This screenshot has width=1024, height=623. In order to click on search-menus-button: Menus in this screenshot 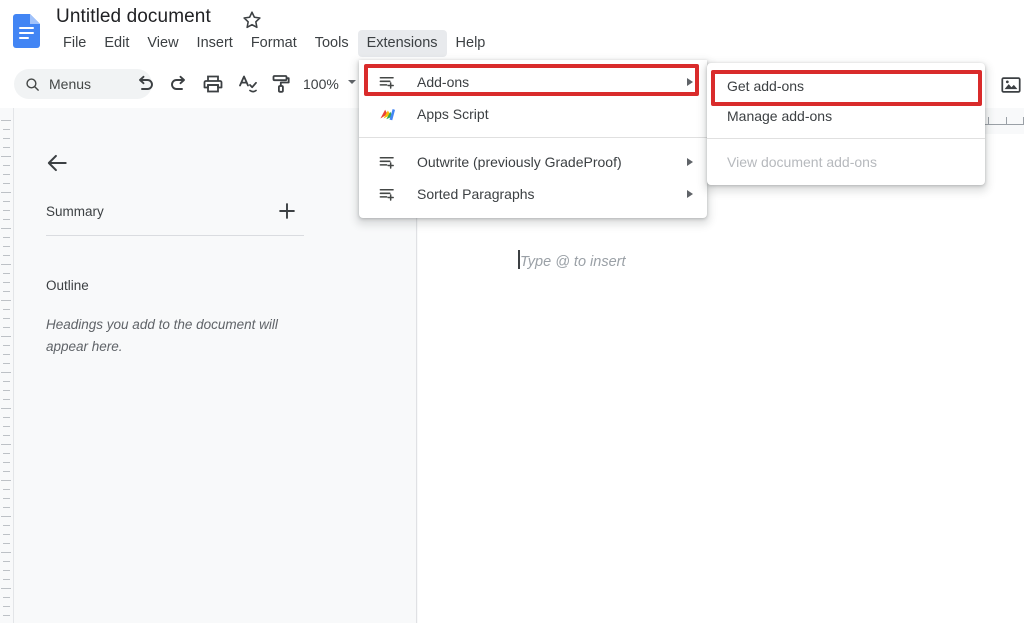, I will do `click(83, 84)`.